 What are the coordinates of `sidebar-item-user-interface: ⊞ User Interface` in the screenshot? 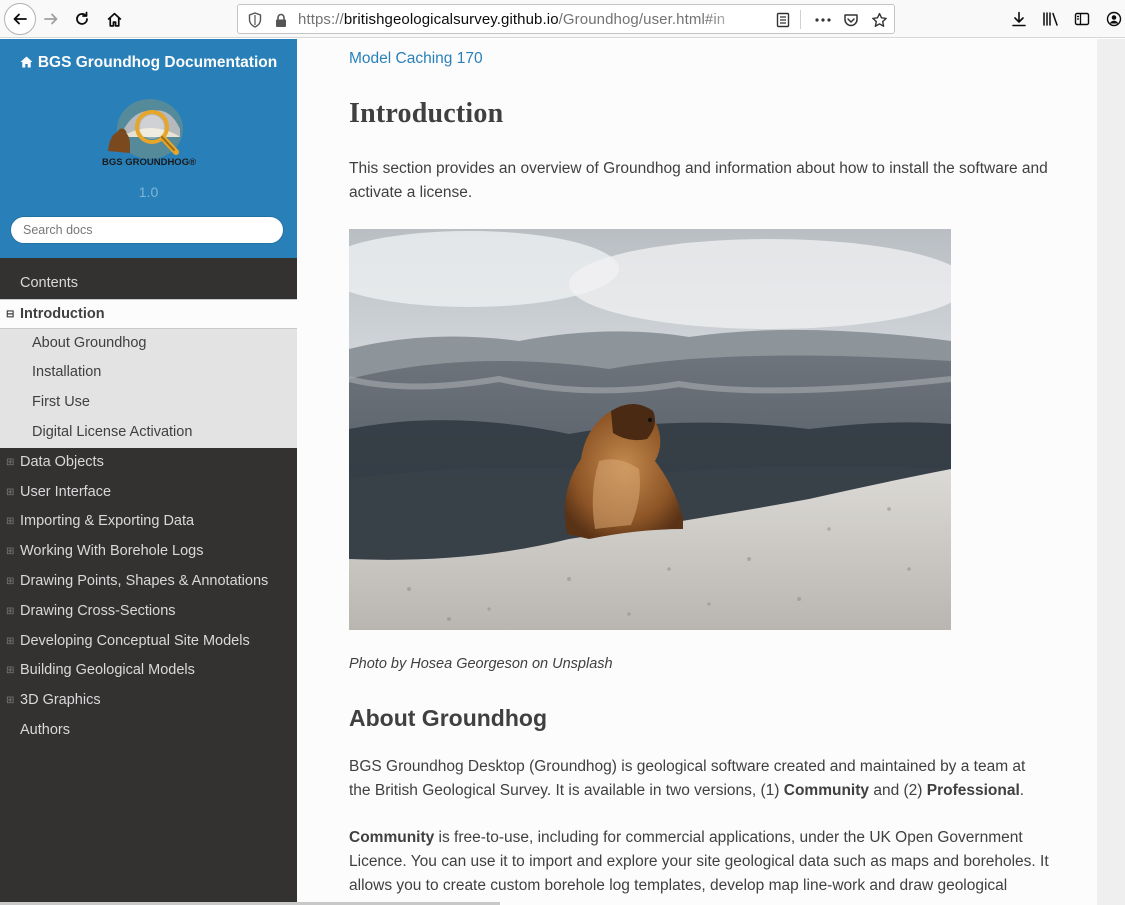 It's located at (148, 493).